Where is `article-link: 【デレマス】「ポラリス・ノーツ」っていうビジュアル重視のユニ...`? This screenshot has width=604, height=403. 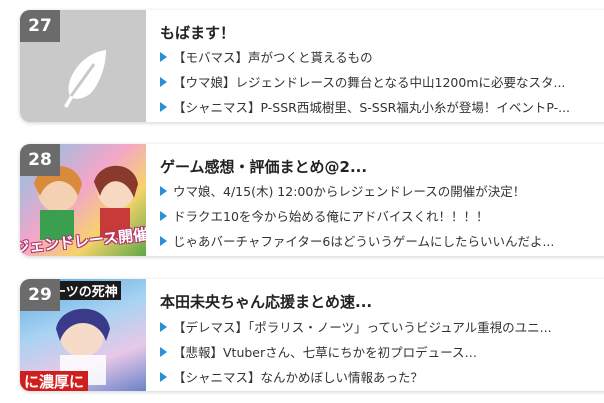 article-link: 【デレマス】「ポラリス・ノーツ」っていうビジュアル重視のユニ... is located at coordinates (356, 326).